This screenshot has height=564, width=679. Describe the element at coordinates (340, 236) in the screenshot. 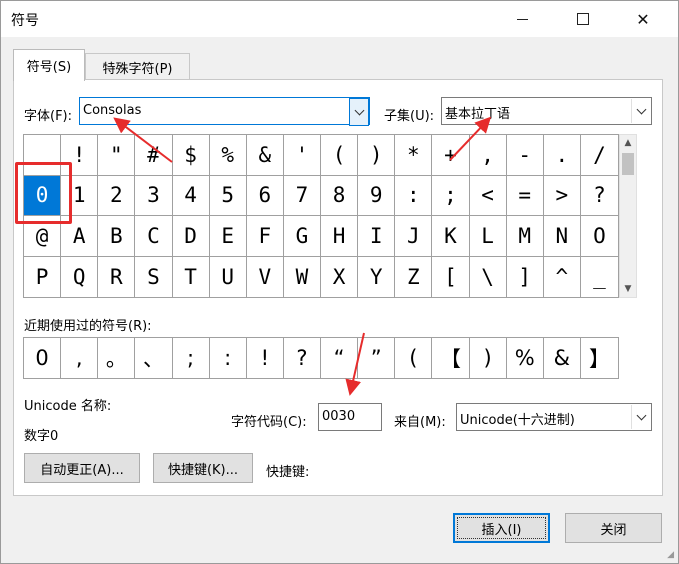

I see `symbol-cell: H` at that location.